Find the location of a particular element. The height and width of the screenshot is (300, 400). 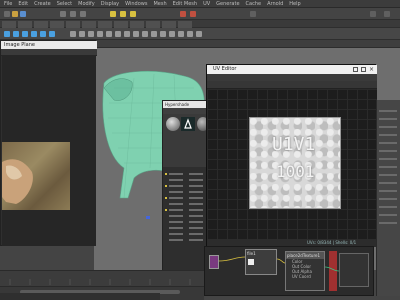

cone-icon is located at coordinates (34, 34).